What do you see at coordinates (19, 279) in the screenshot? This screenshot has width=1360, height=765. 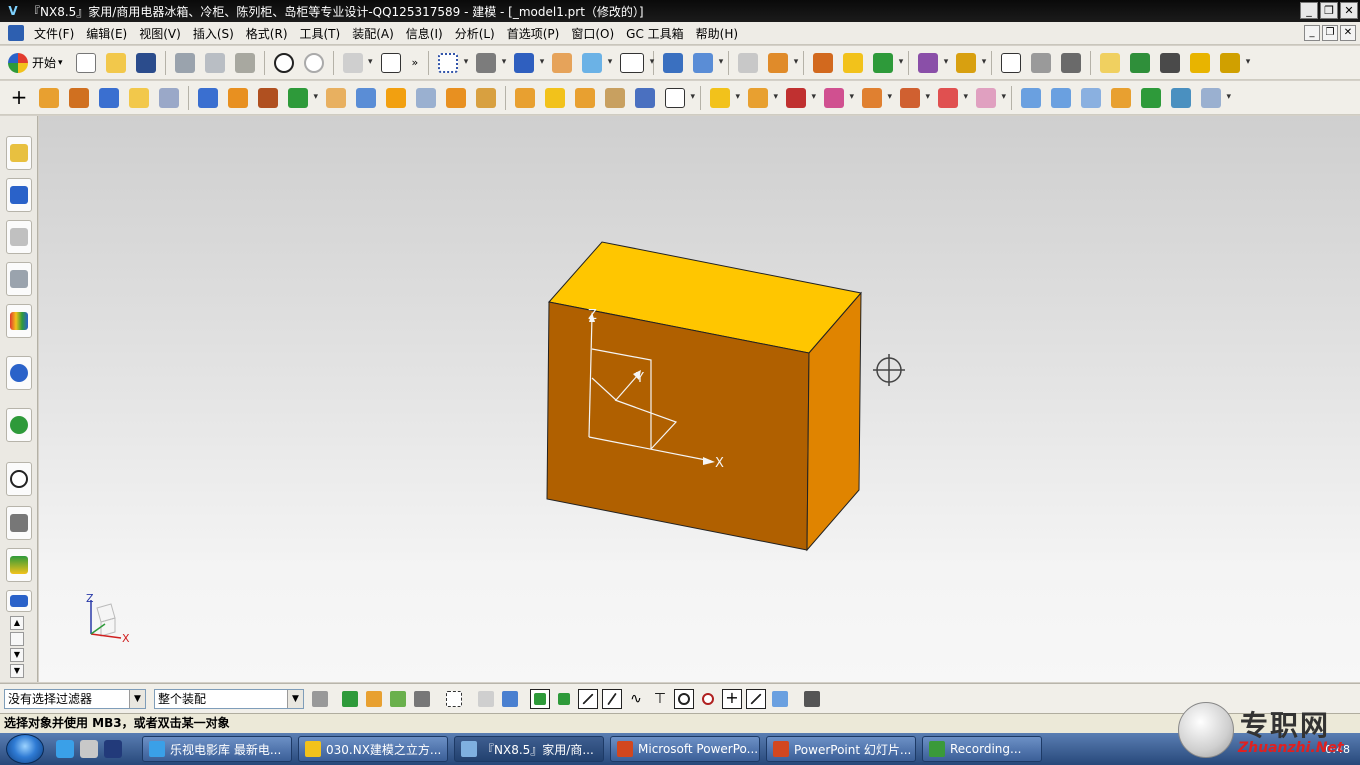 I see `reuse-library-tab` at bounding box center [19, 279].